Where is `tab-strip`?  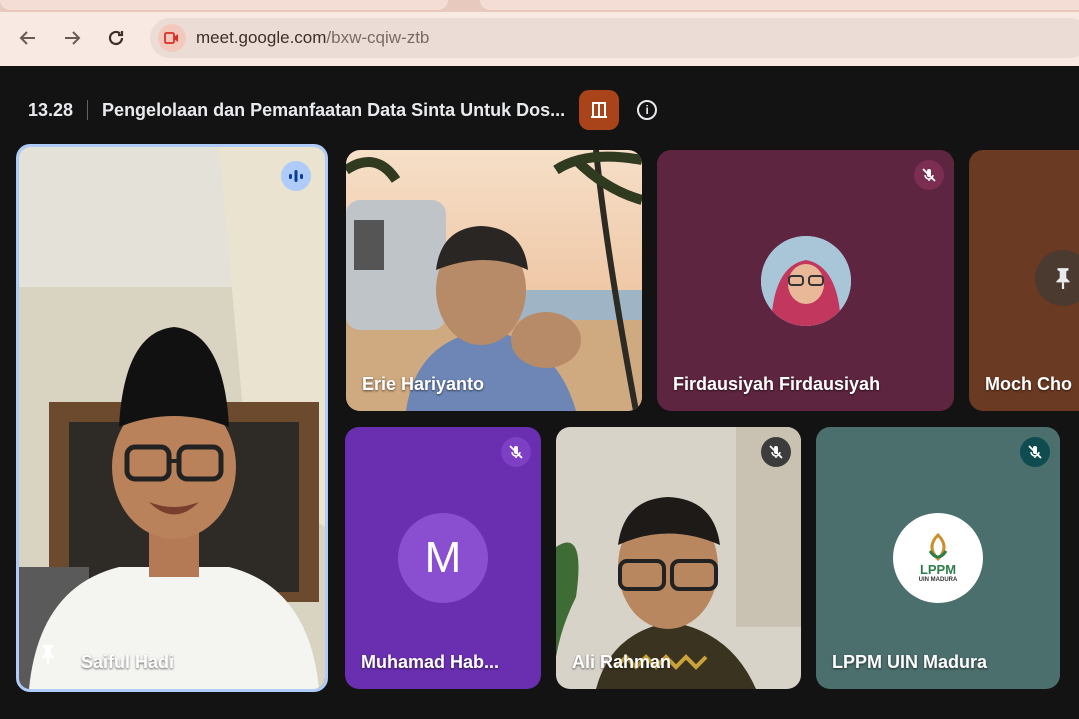
tab-strip is located at coordinates (539, 6).